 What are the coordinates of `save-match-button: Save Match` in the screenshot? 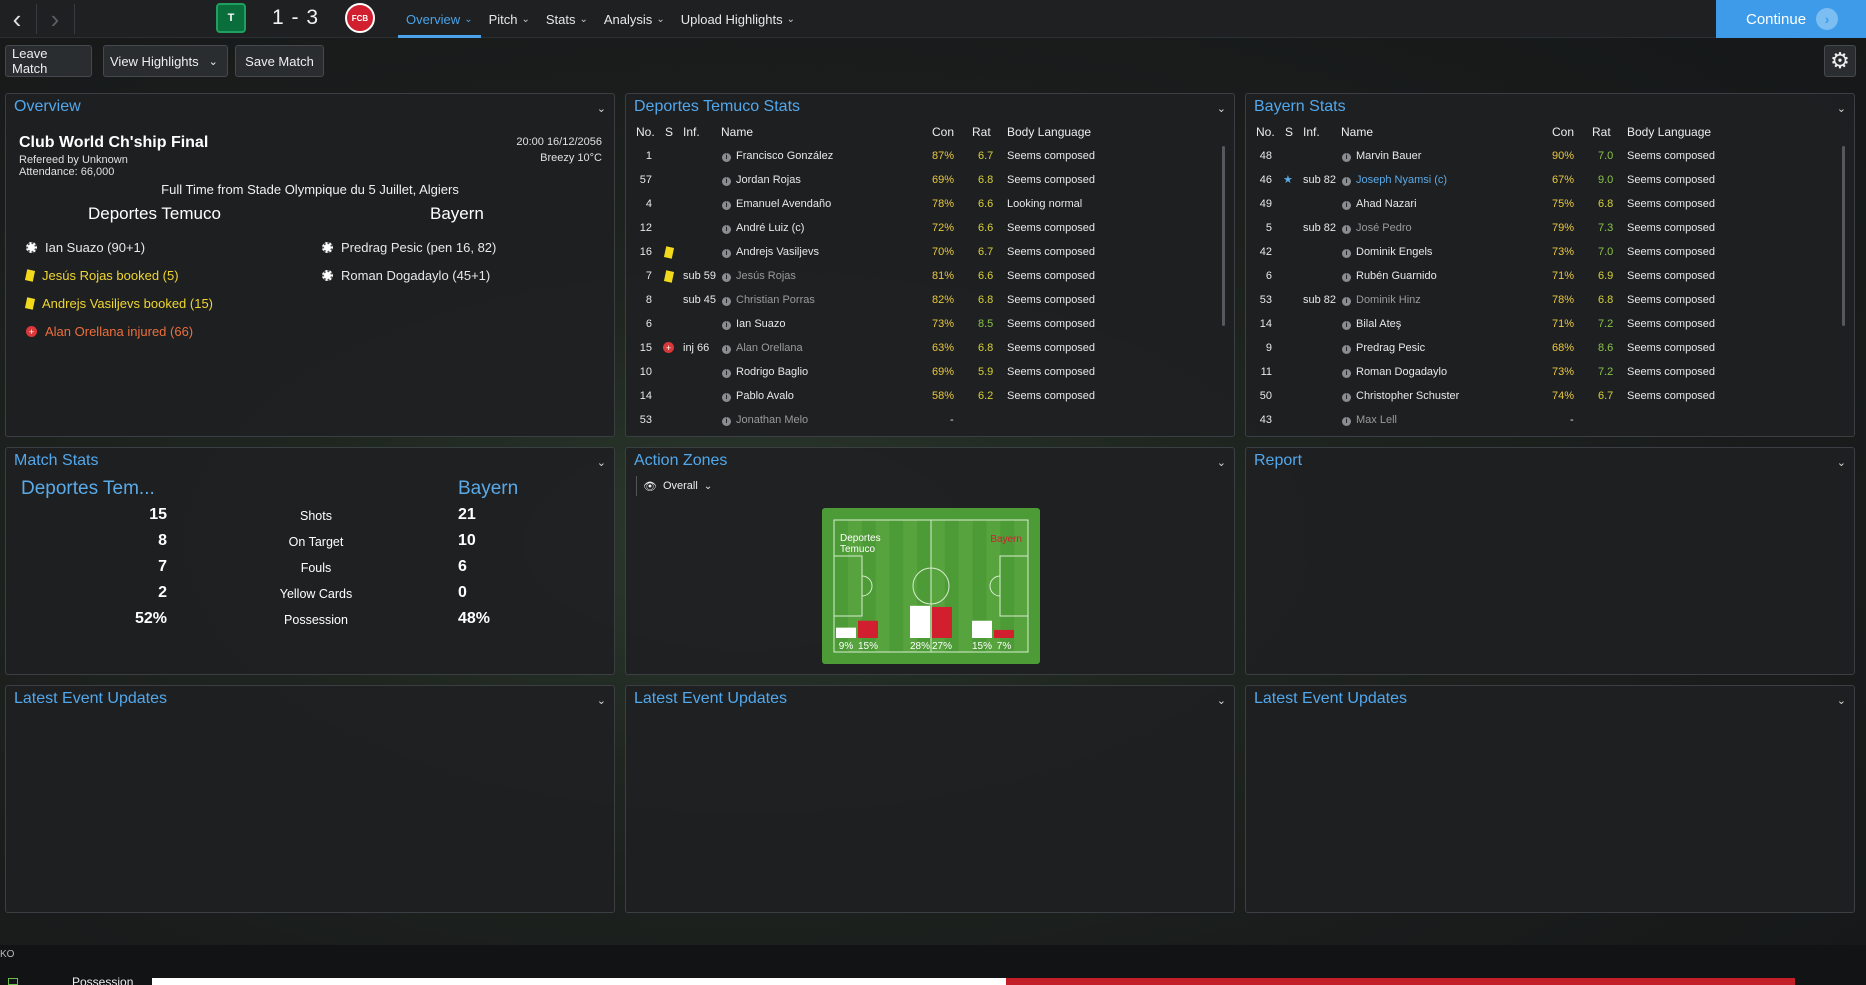 It's located at (279, 61).